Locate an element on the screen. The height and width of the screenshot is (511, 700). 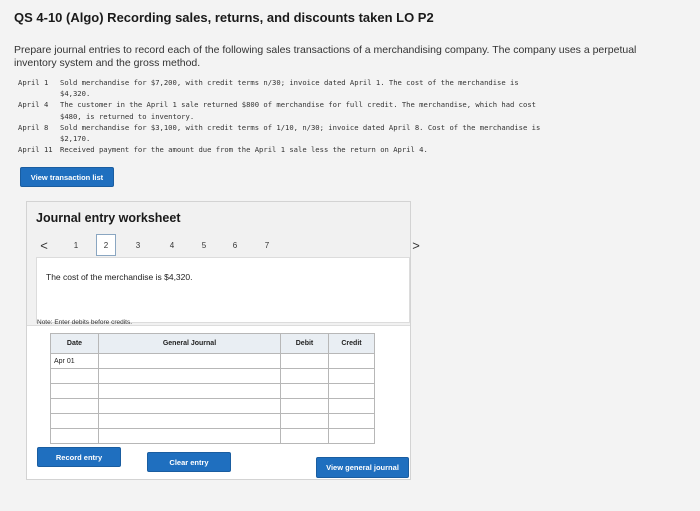
debit-header: Debit is located at coordinates (304, 343).